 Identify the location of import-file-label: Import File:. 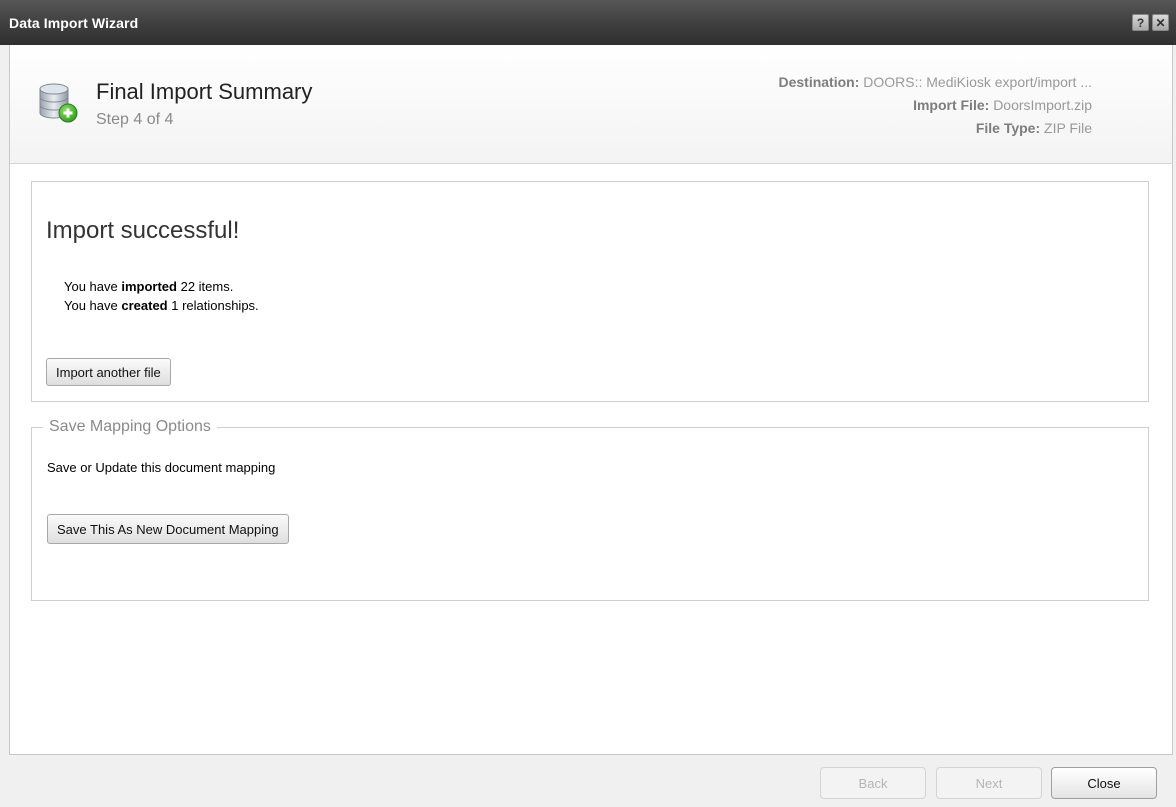
(951, 105).